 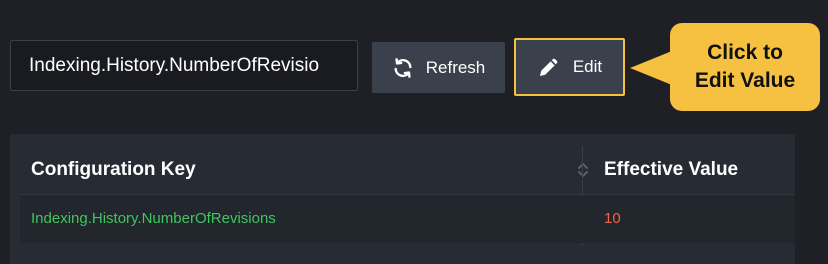 What do you see at coordinates (745, 80) in the screenshot?
I see `callout-line-2: Edit Value` at bounding box center [745, 80].